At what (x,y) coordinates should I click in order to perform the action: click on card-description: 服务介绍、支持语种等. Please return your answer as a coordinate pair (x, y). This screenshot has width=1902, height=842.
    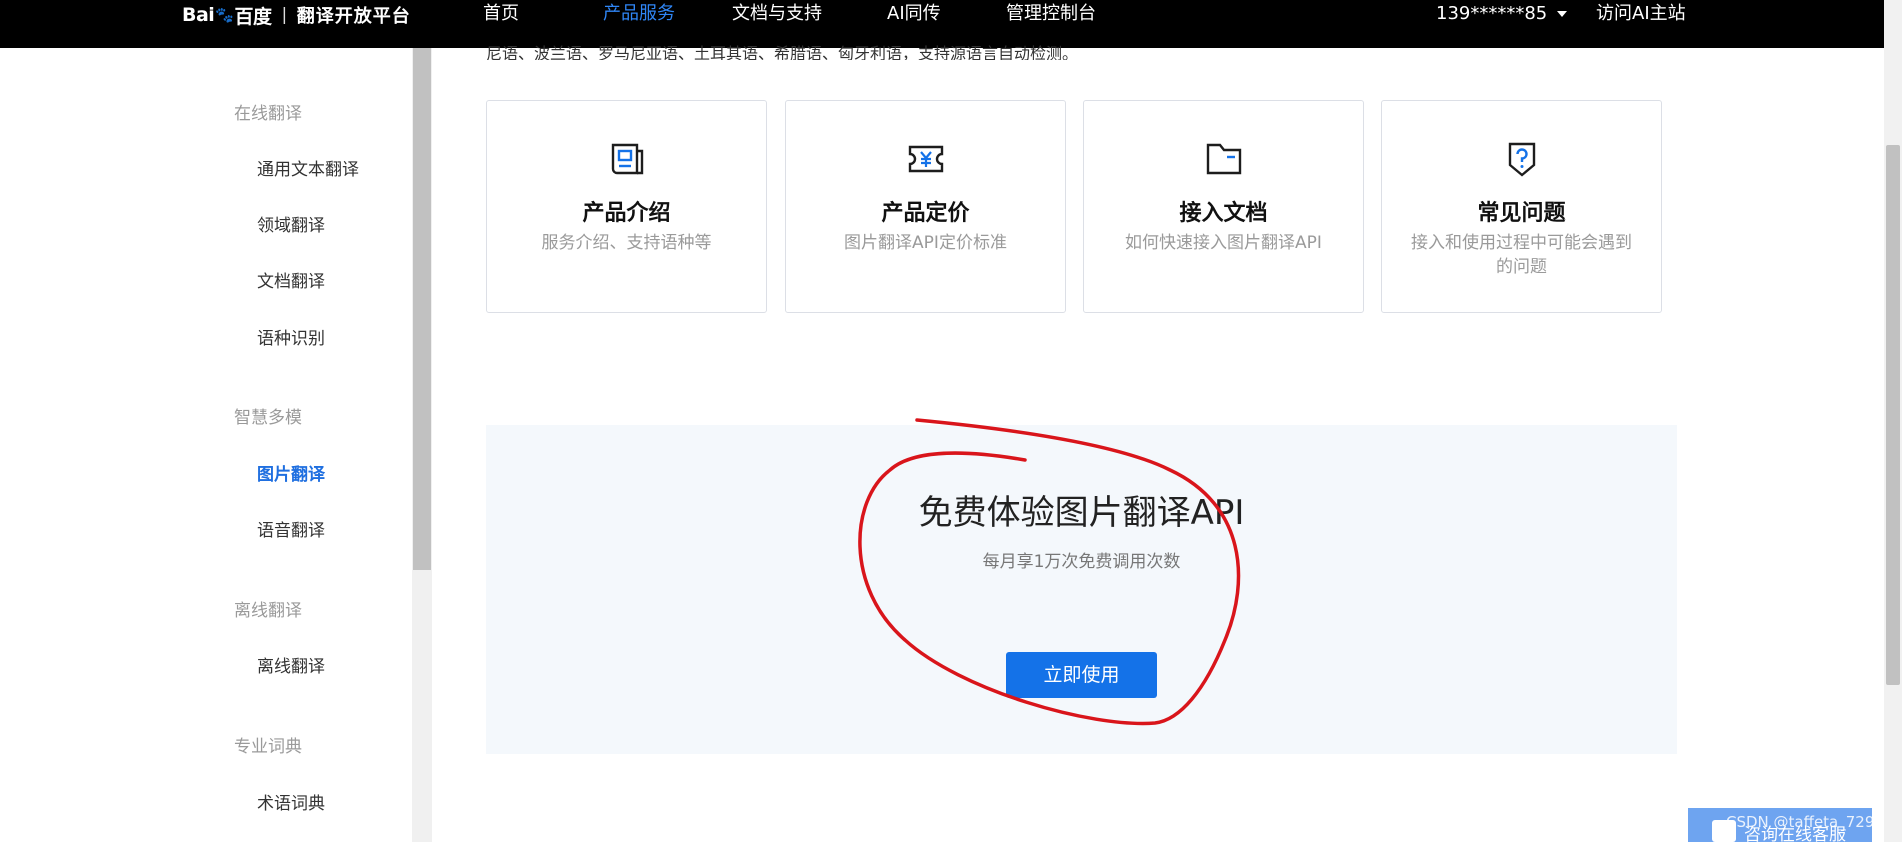
    Looking at the image, I should click on (626, 243).